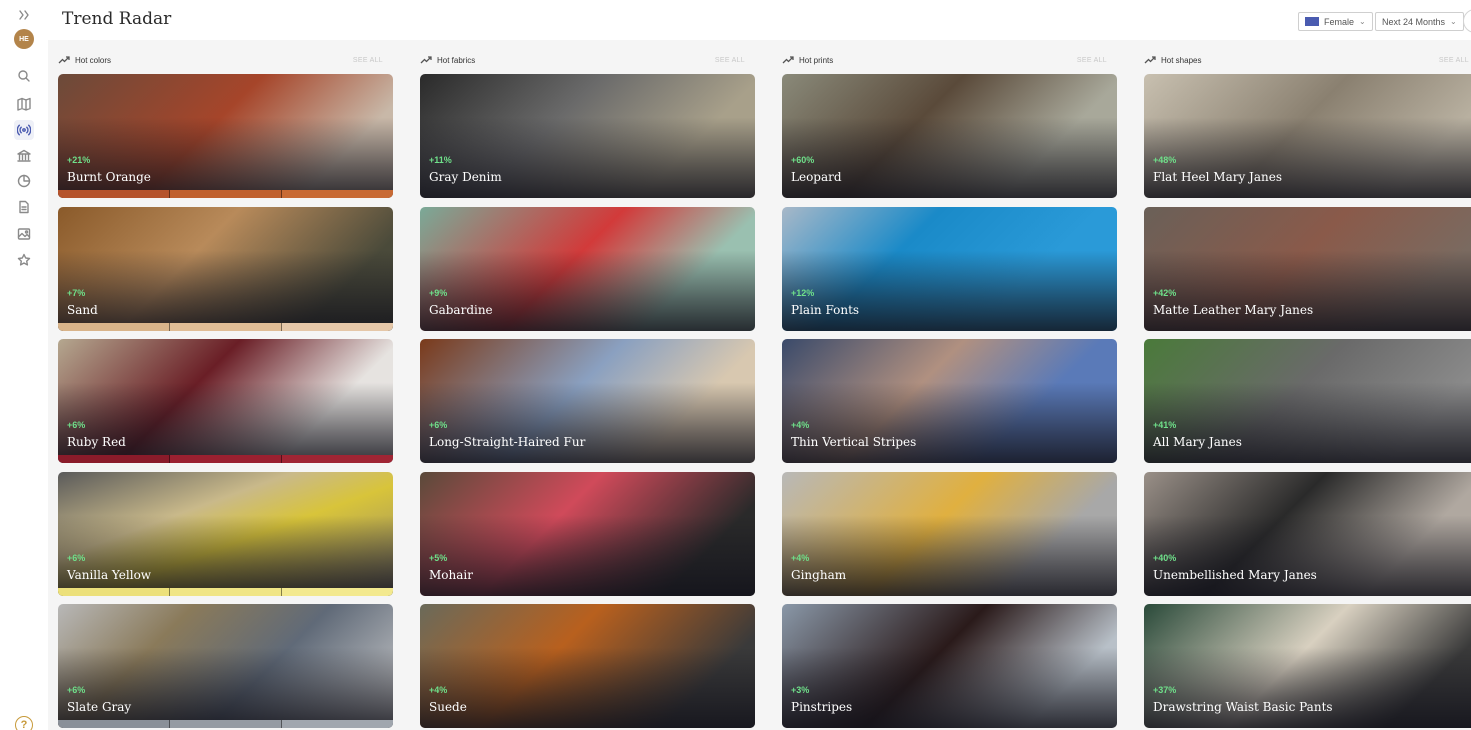  What do you see at coordinates (1165, 293) in the screenshot?
I see `trend-growth: +42%` at bounding box center [1165, 293].